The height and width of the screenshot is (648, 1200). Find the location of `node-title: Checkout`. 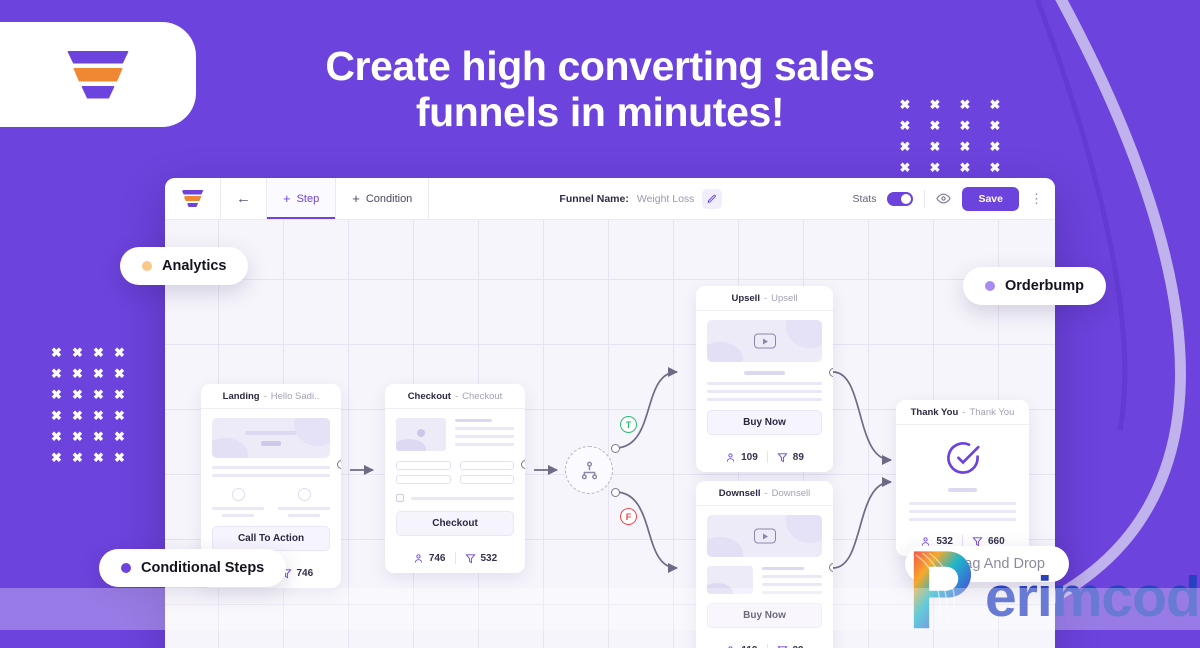

node-title: Checkout is located at coordinates (429, 396).